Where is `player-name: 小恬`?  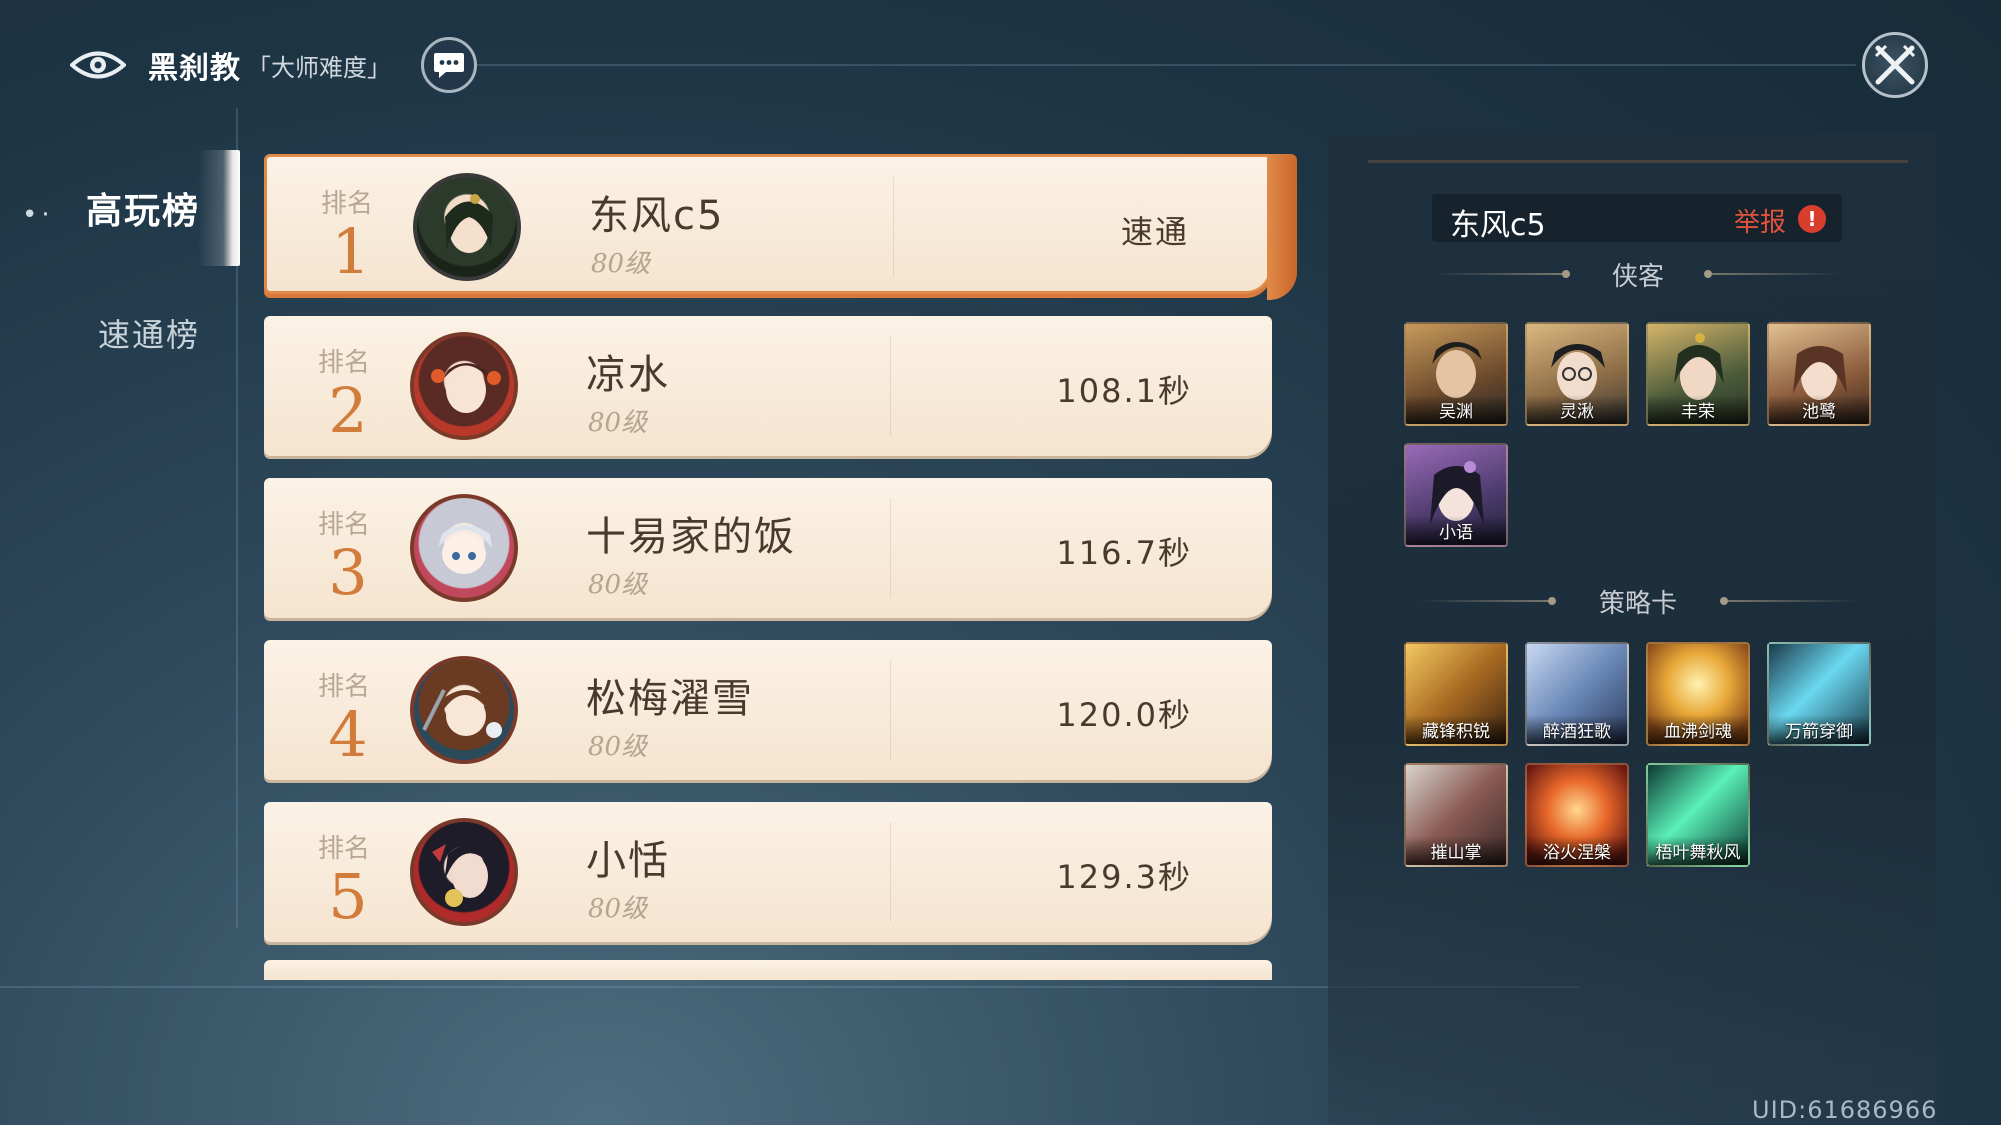
player-name: 小恬 is located at coordinates (628, 861).